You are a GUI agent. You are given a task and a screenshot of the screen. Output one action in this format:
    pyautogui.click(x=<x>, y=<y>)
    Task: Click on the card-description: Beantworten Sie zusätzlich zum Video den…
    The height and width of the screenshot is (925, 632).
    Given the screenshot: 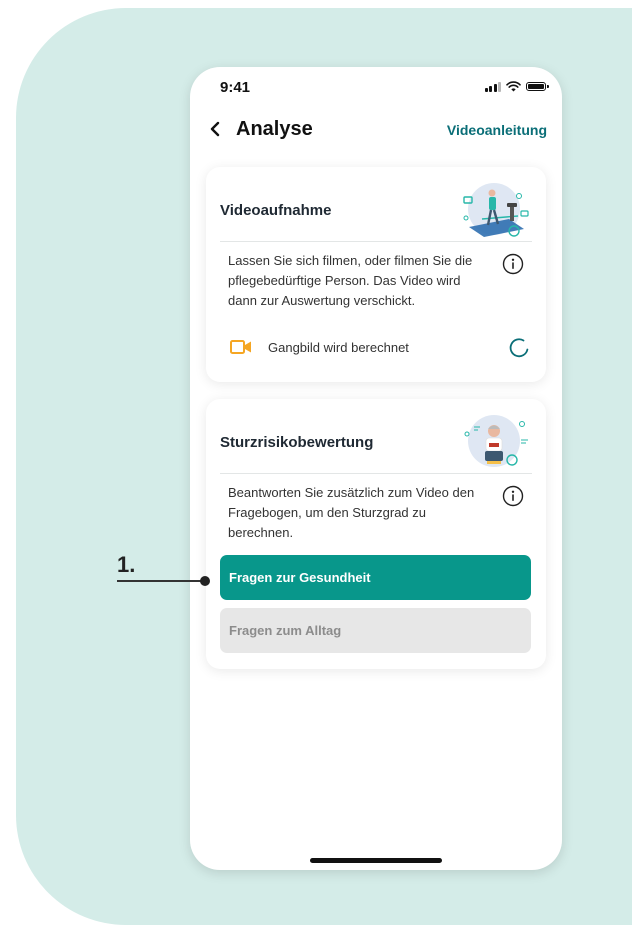 What is the action you would take?
    pyautogui.click(x=351, y=512)
    